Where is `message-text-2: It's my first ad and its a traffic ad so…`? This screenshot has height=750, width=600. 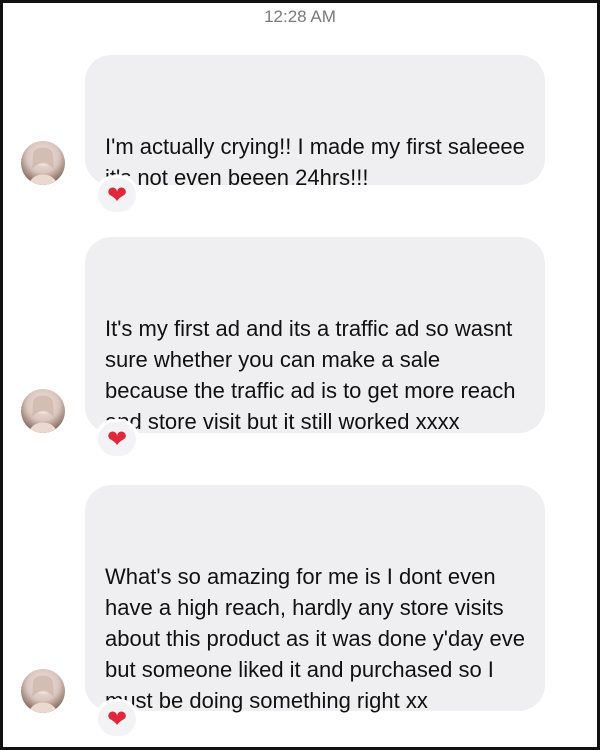 message-text-2: It's my first ad and its a traffic ad so… is located at coordinates (313, 375).